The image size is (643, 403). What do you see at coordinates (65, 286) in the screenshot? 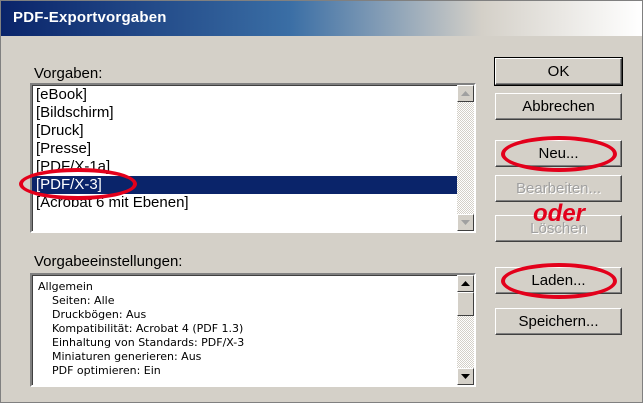
I see `settings-section-general: Allgemein` at bounding box center [65, 286].